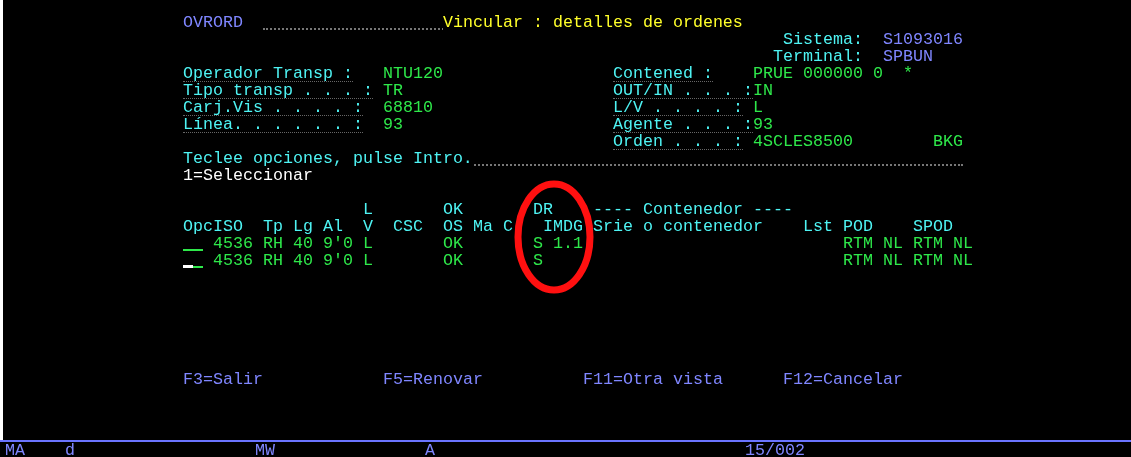 The height and width of the screenshot is (457, 1131). Describe the element at coordinates (758, 107) in the screenshot. I see `field-value: L` at that location.